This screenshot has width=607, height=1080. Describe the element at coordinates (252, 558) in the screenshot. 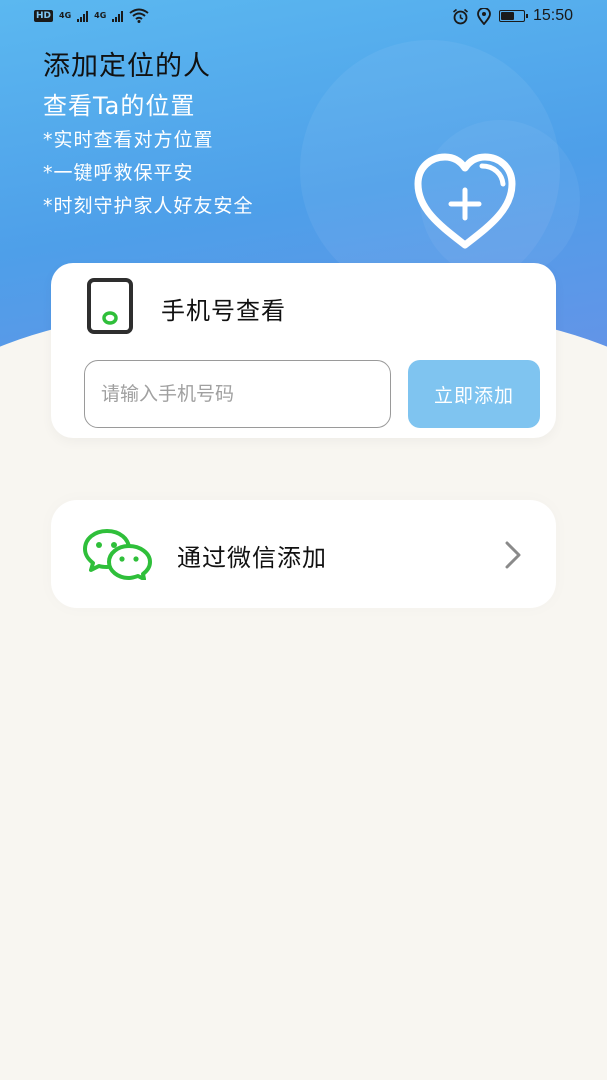

I see `wechat-add-label: 通过微信添加` at that location.